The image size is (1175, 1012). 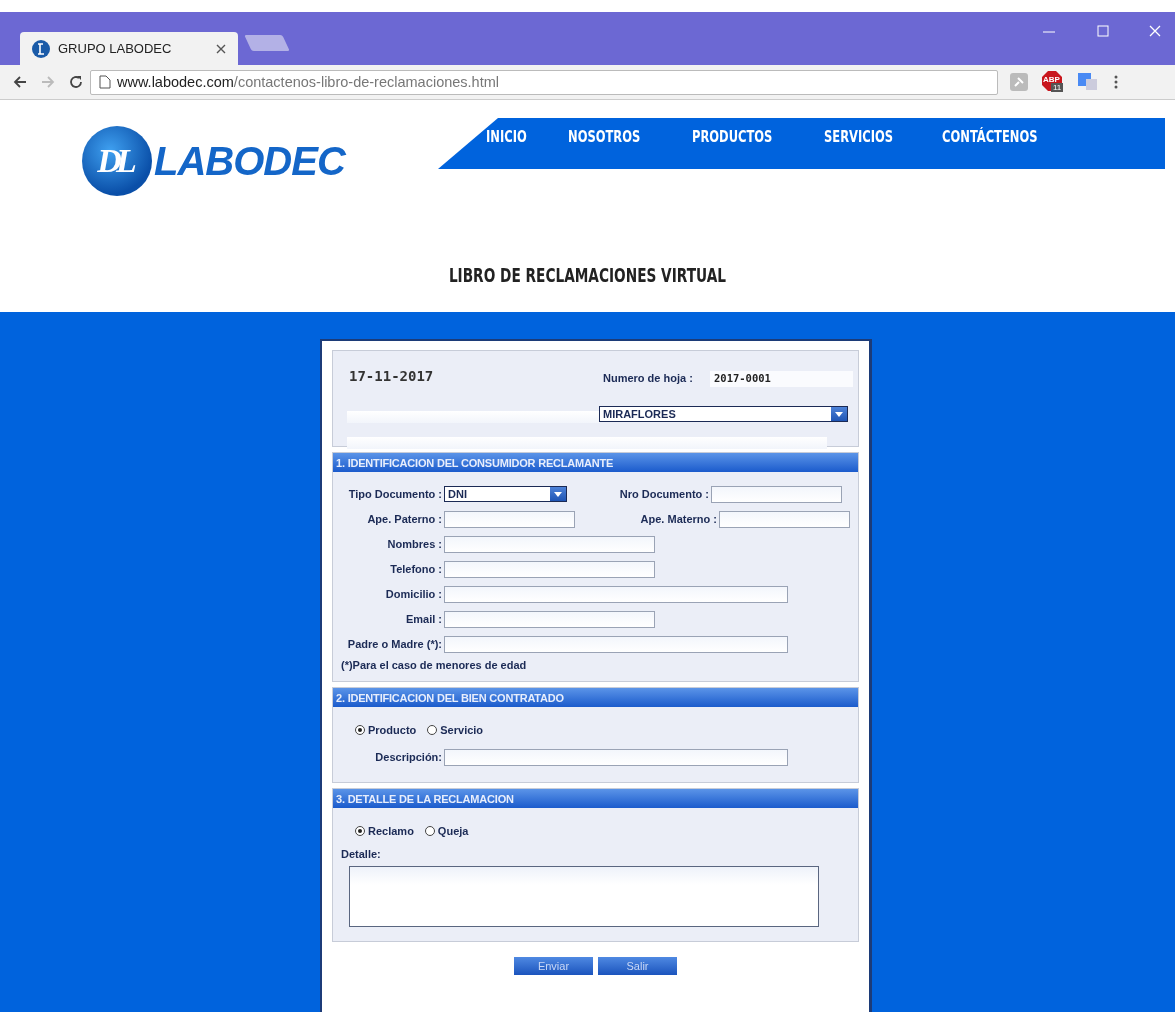 I want to click on forward-icon, so click(x=48, y=82).